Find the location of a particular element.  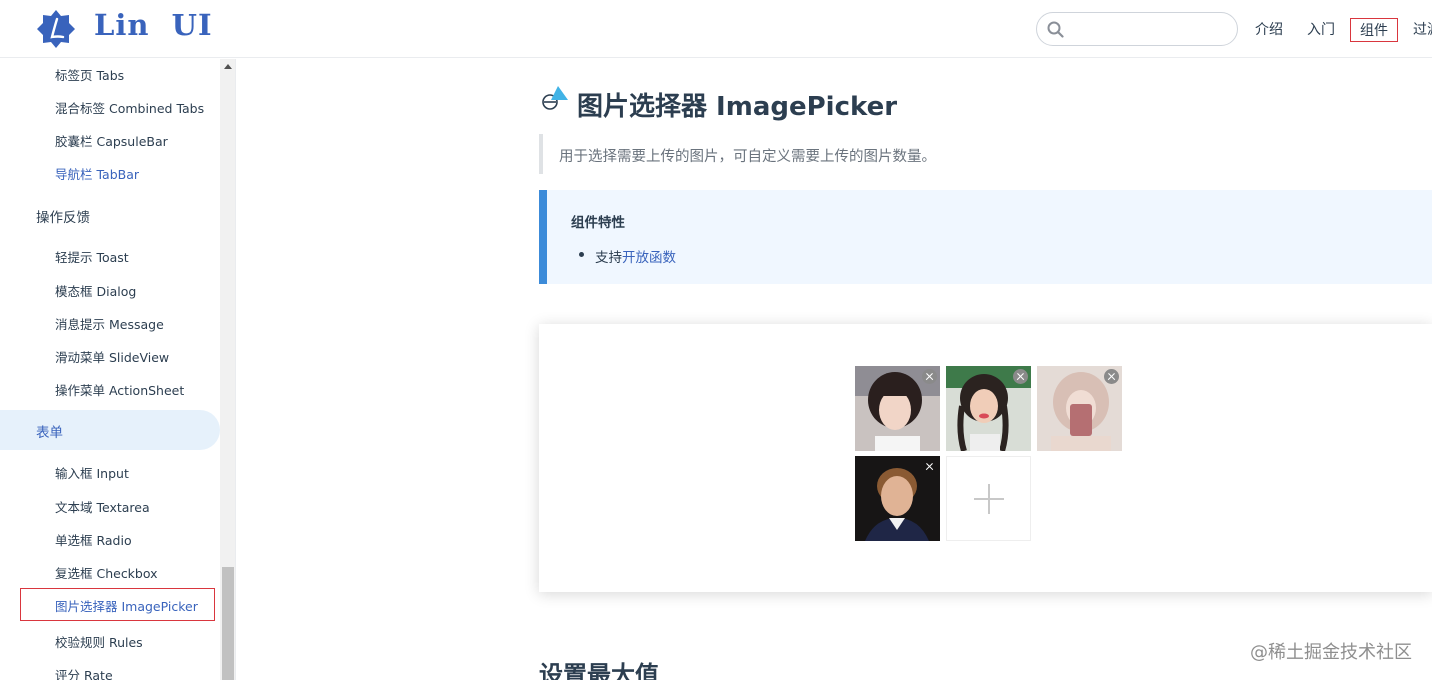

sidebar-item-actionsheet: 操作菜单 ActionSheet is located at coordinates (119, 389).